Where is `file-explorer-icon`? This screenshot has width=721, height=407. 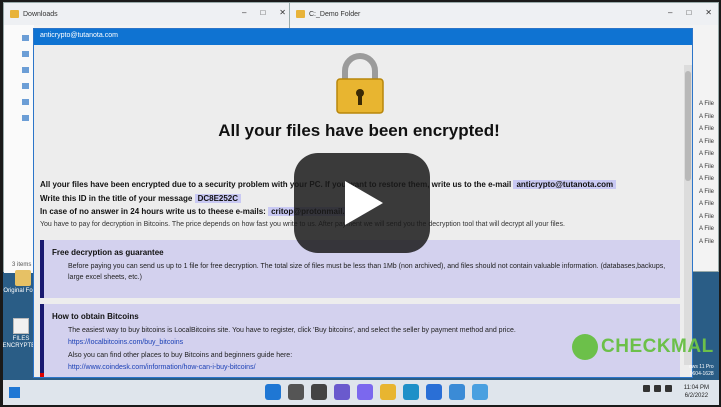
file-explorer-icon is located at coordinates (388, 392).